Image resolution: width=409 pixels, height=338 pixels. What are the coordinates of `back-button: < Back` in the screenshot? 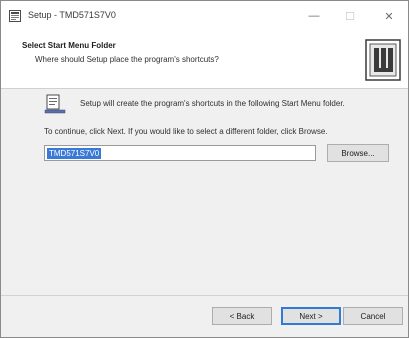 It's located at (242, 316).